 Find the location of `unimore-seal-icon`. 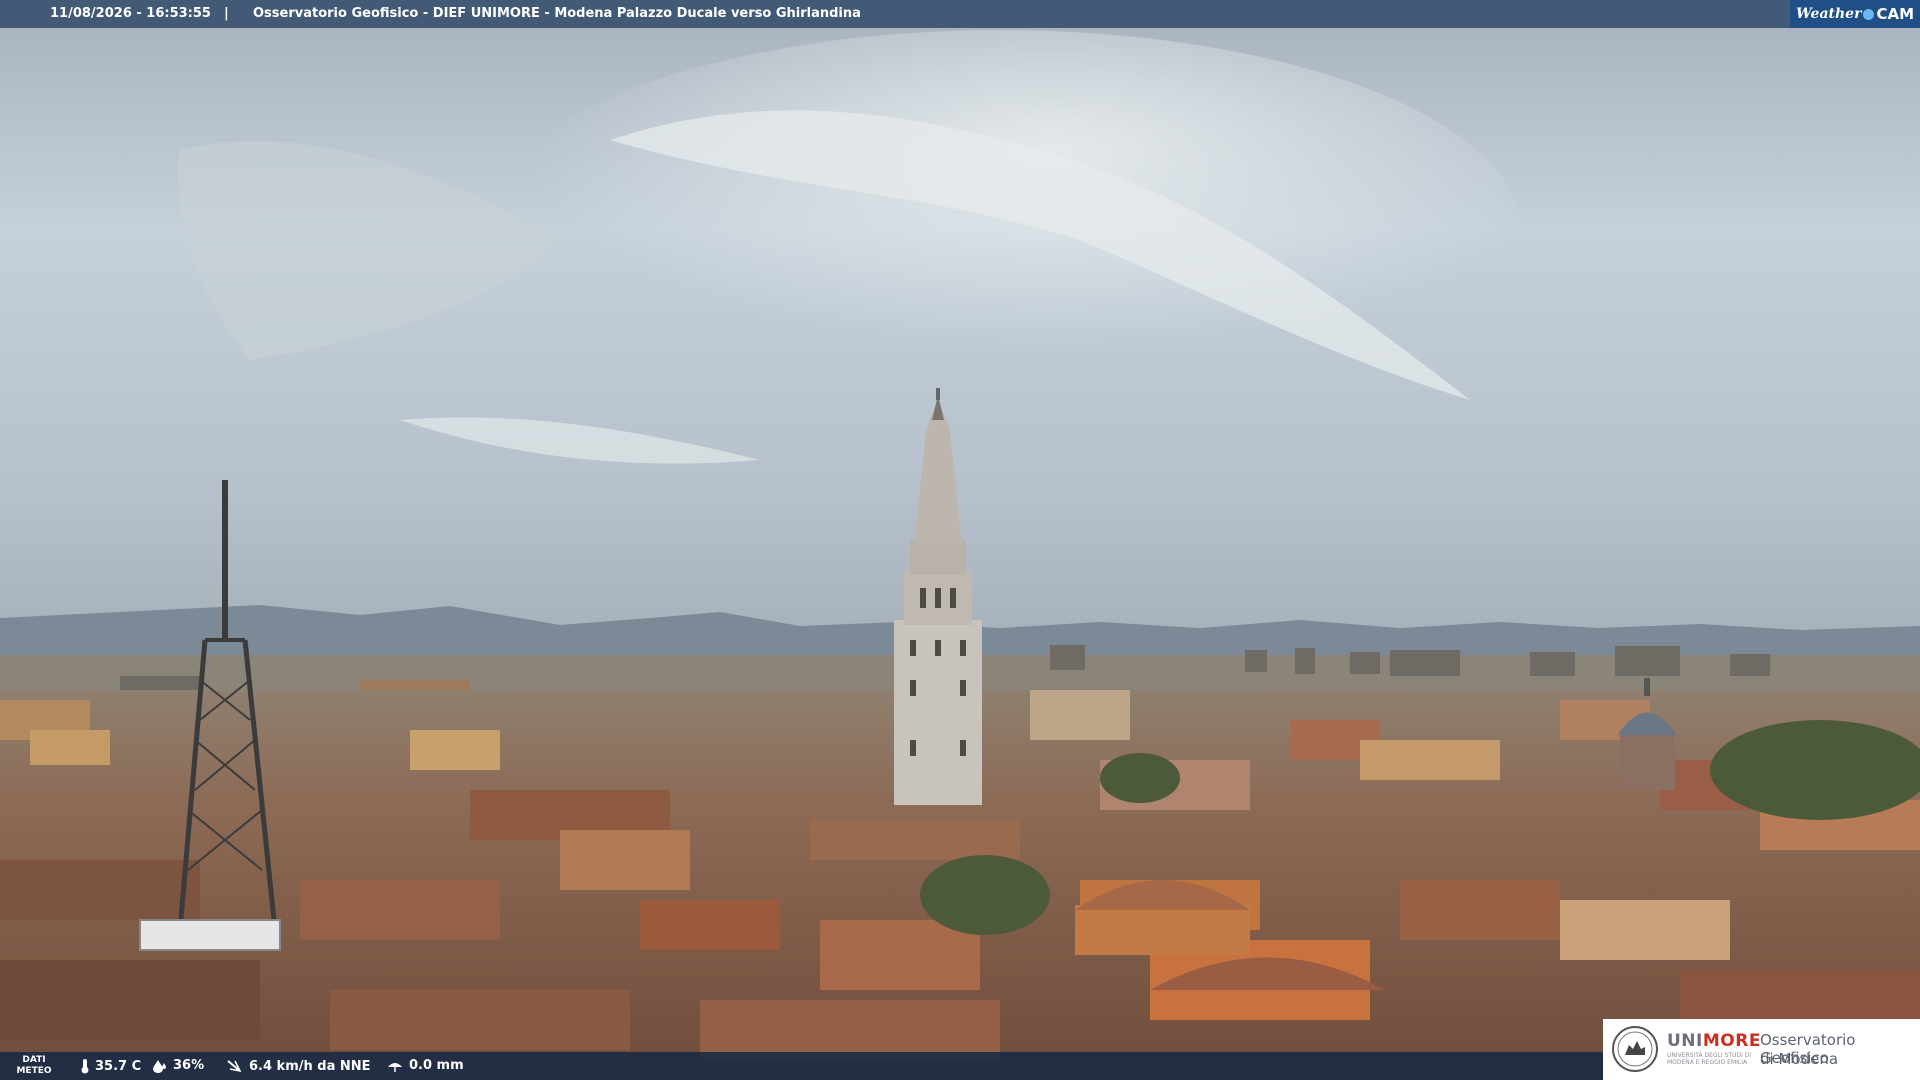

unimore-seal-icon is located at coordinates (1635, 1049).